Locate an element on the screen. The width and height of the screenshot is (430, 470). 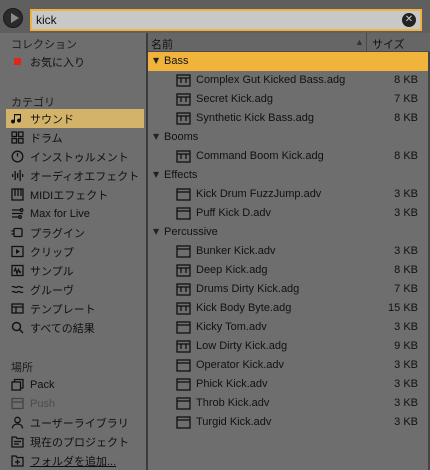
sidebar-place-1: Push is located at coordinates (75, 403).